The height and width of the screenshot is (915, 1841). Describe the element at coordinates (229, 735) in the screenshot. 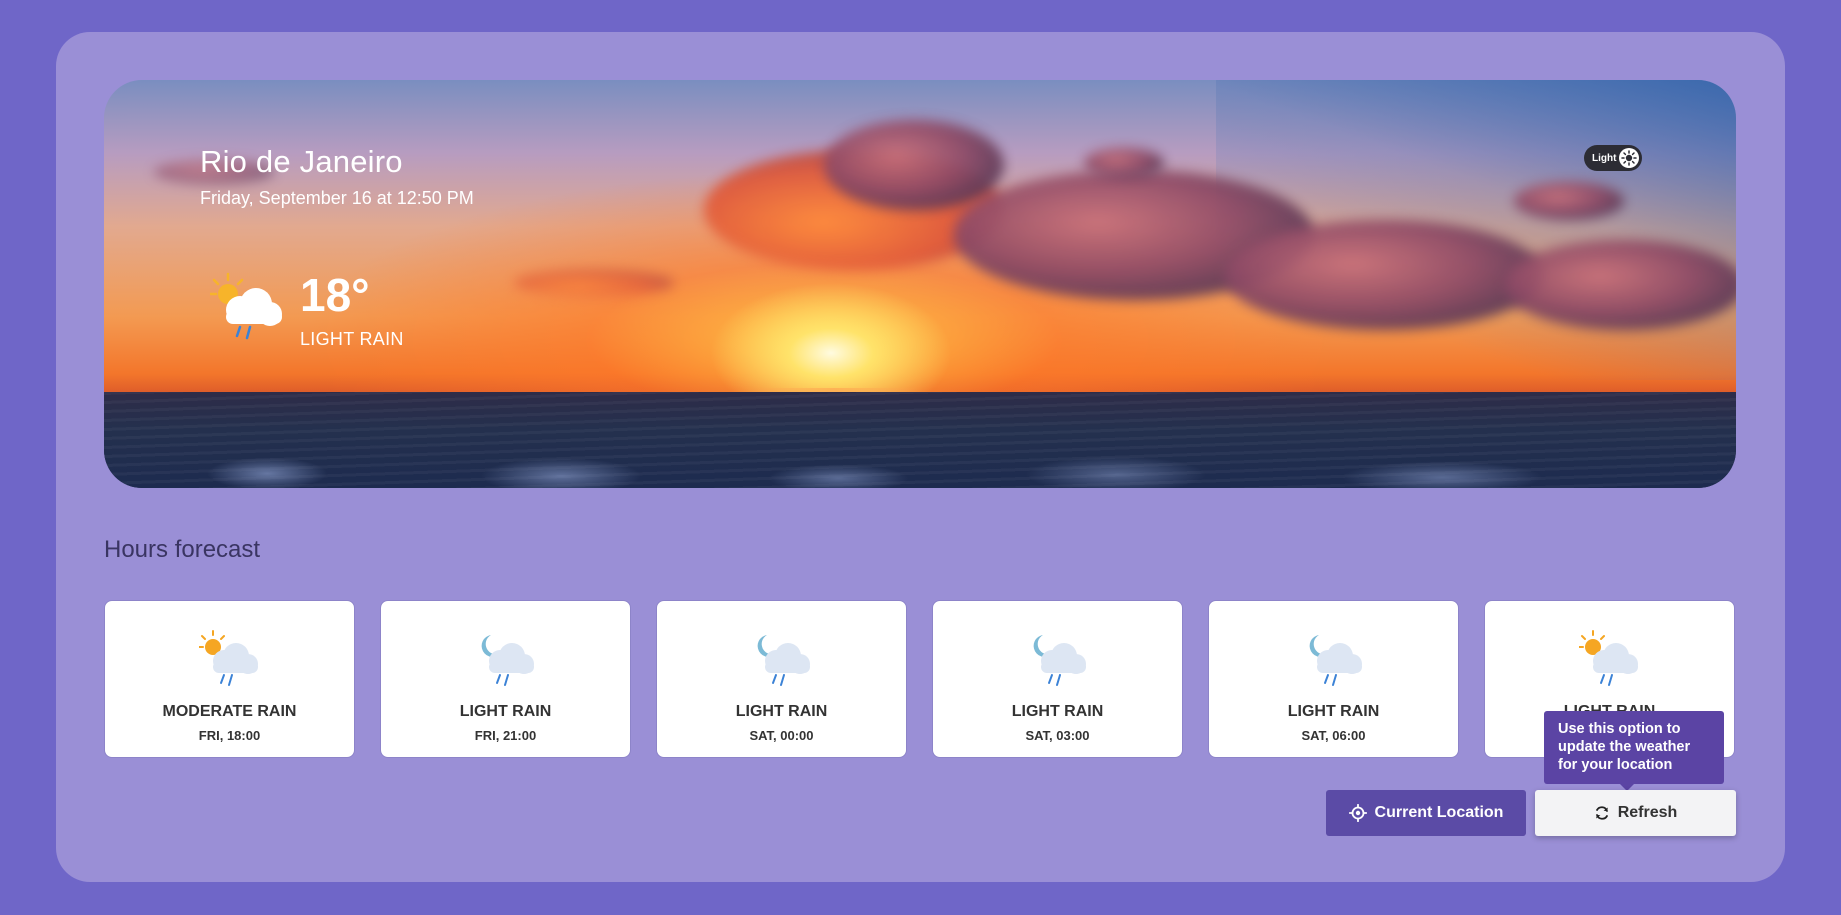

I see `forecast-time: FRI, 18:00` at that location.